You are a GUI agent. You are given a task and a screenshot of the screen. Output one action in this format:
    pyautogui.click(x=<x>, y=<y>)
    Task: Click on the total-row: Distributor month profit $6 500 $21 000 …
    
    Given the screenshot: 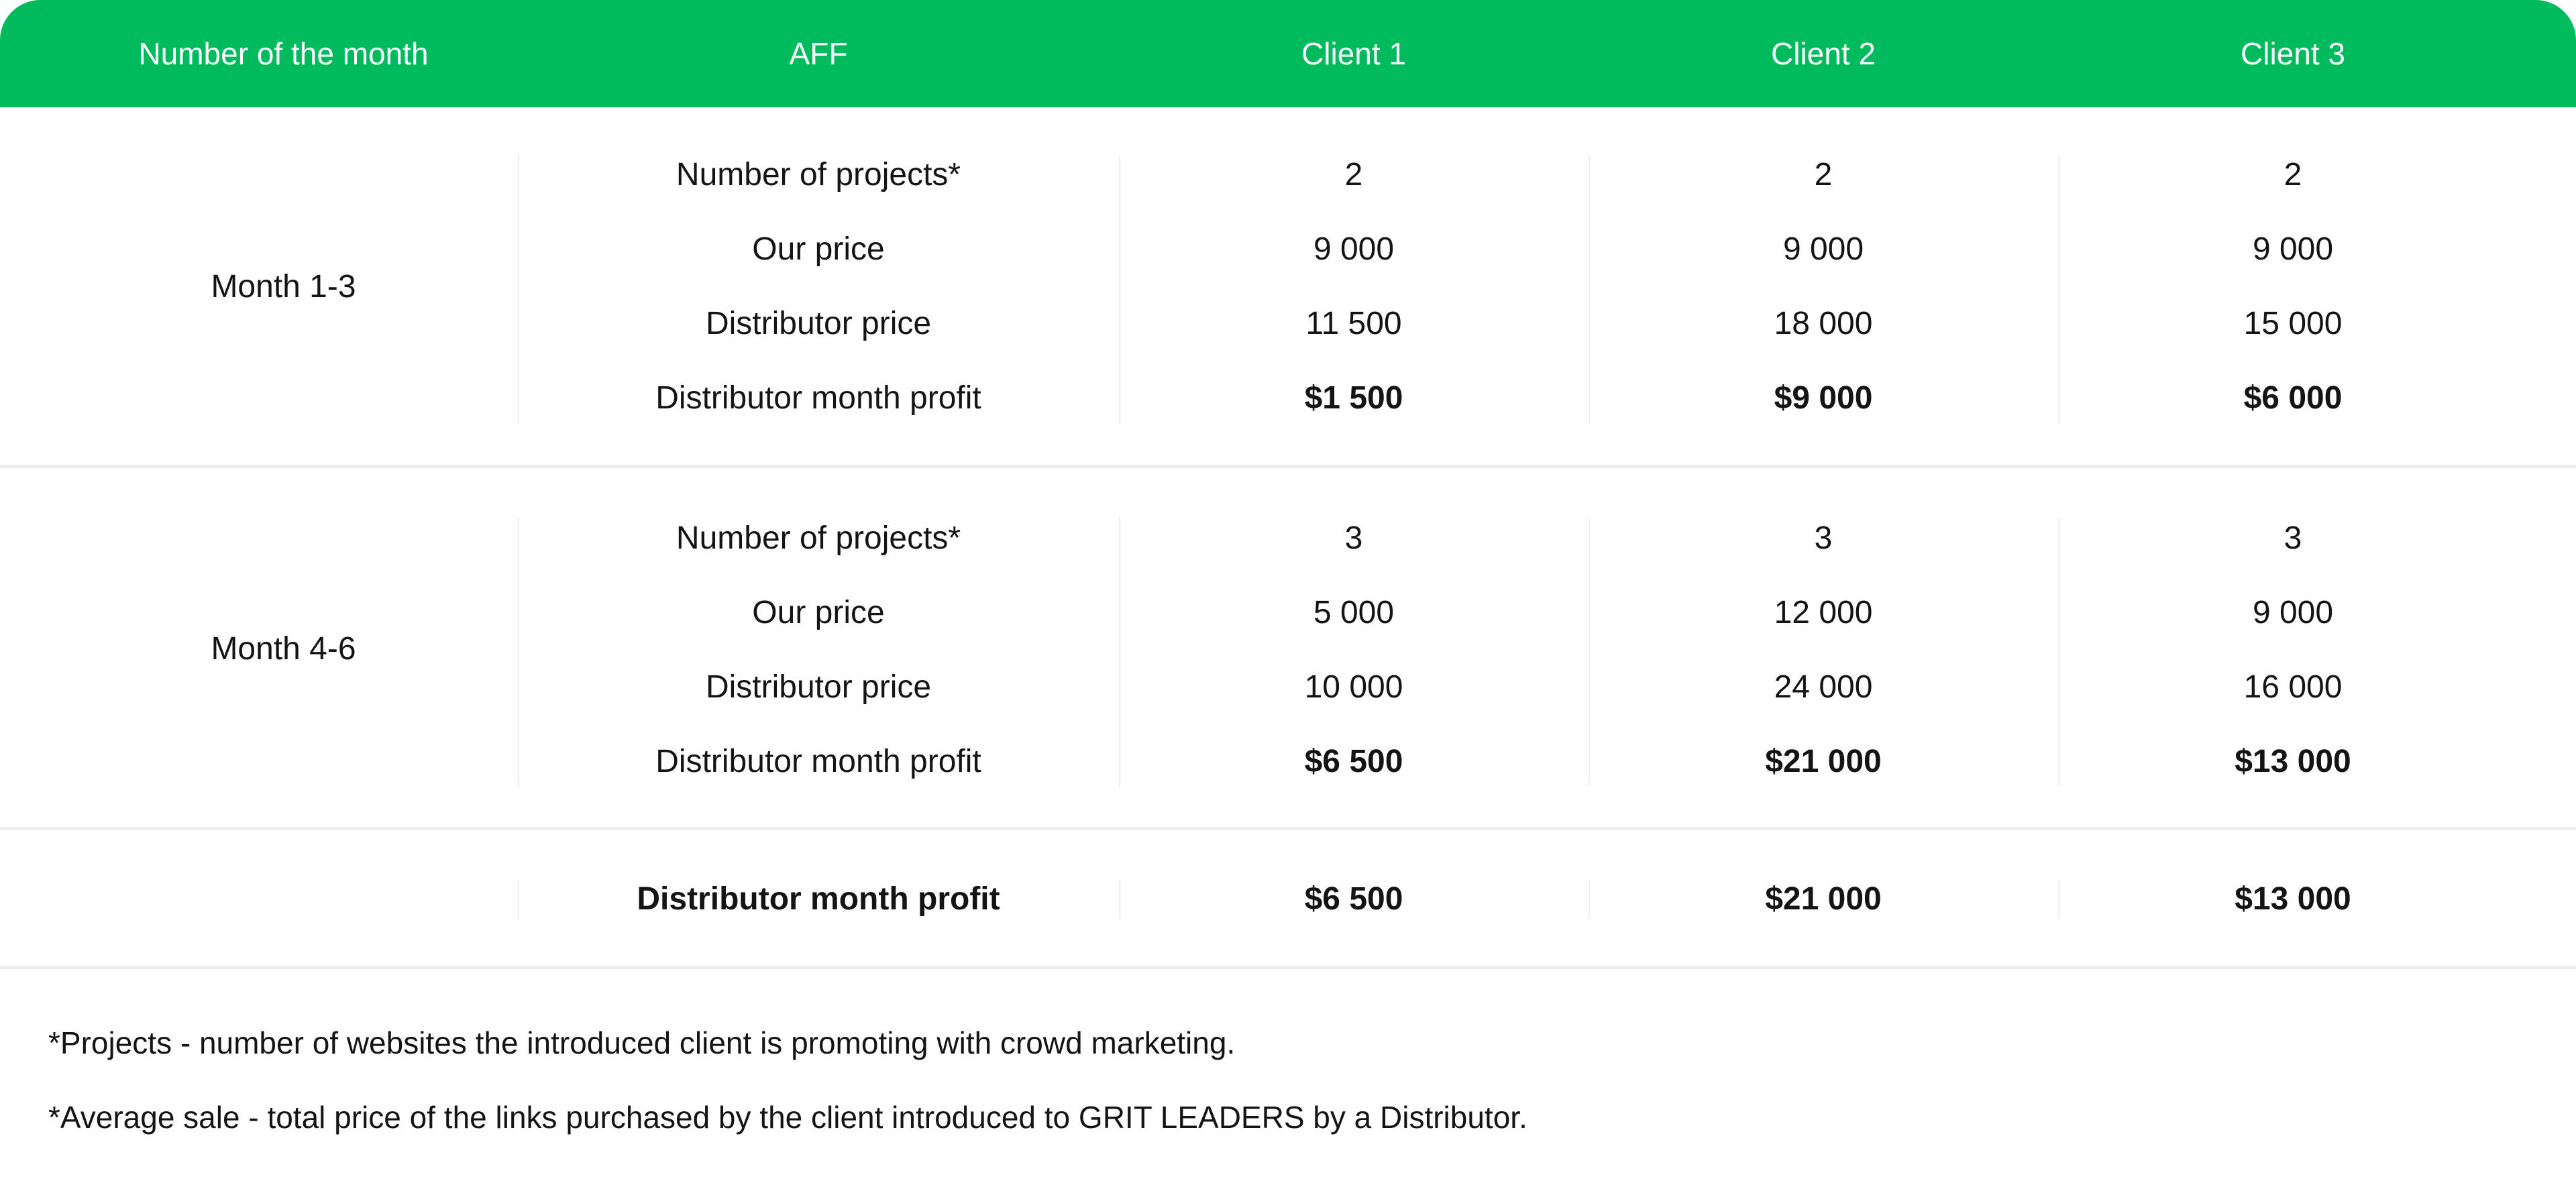 What is the action you would take?
    pyautogui.click(x=1523, y=899)
    